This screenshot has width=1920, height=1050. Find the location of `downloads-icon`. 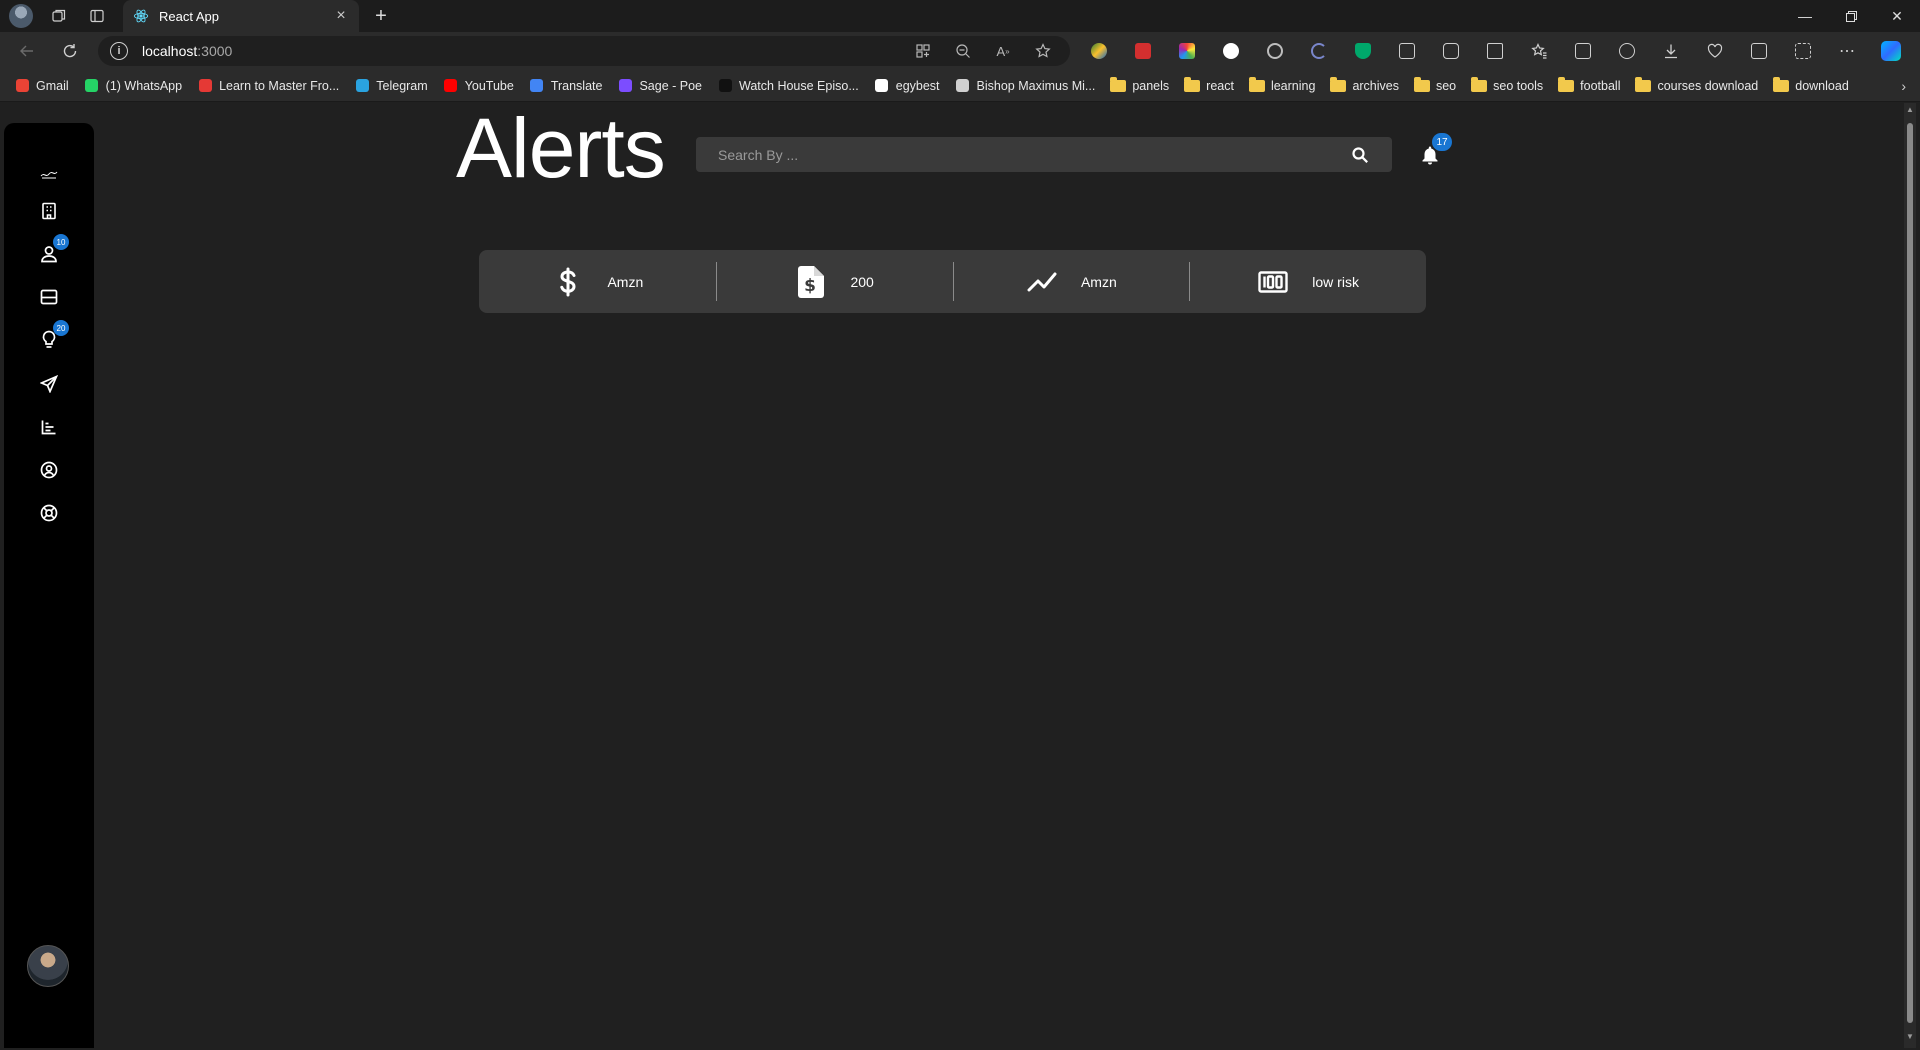

downloads-icon is located at coordinates (1671, 51).